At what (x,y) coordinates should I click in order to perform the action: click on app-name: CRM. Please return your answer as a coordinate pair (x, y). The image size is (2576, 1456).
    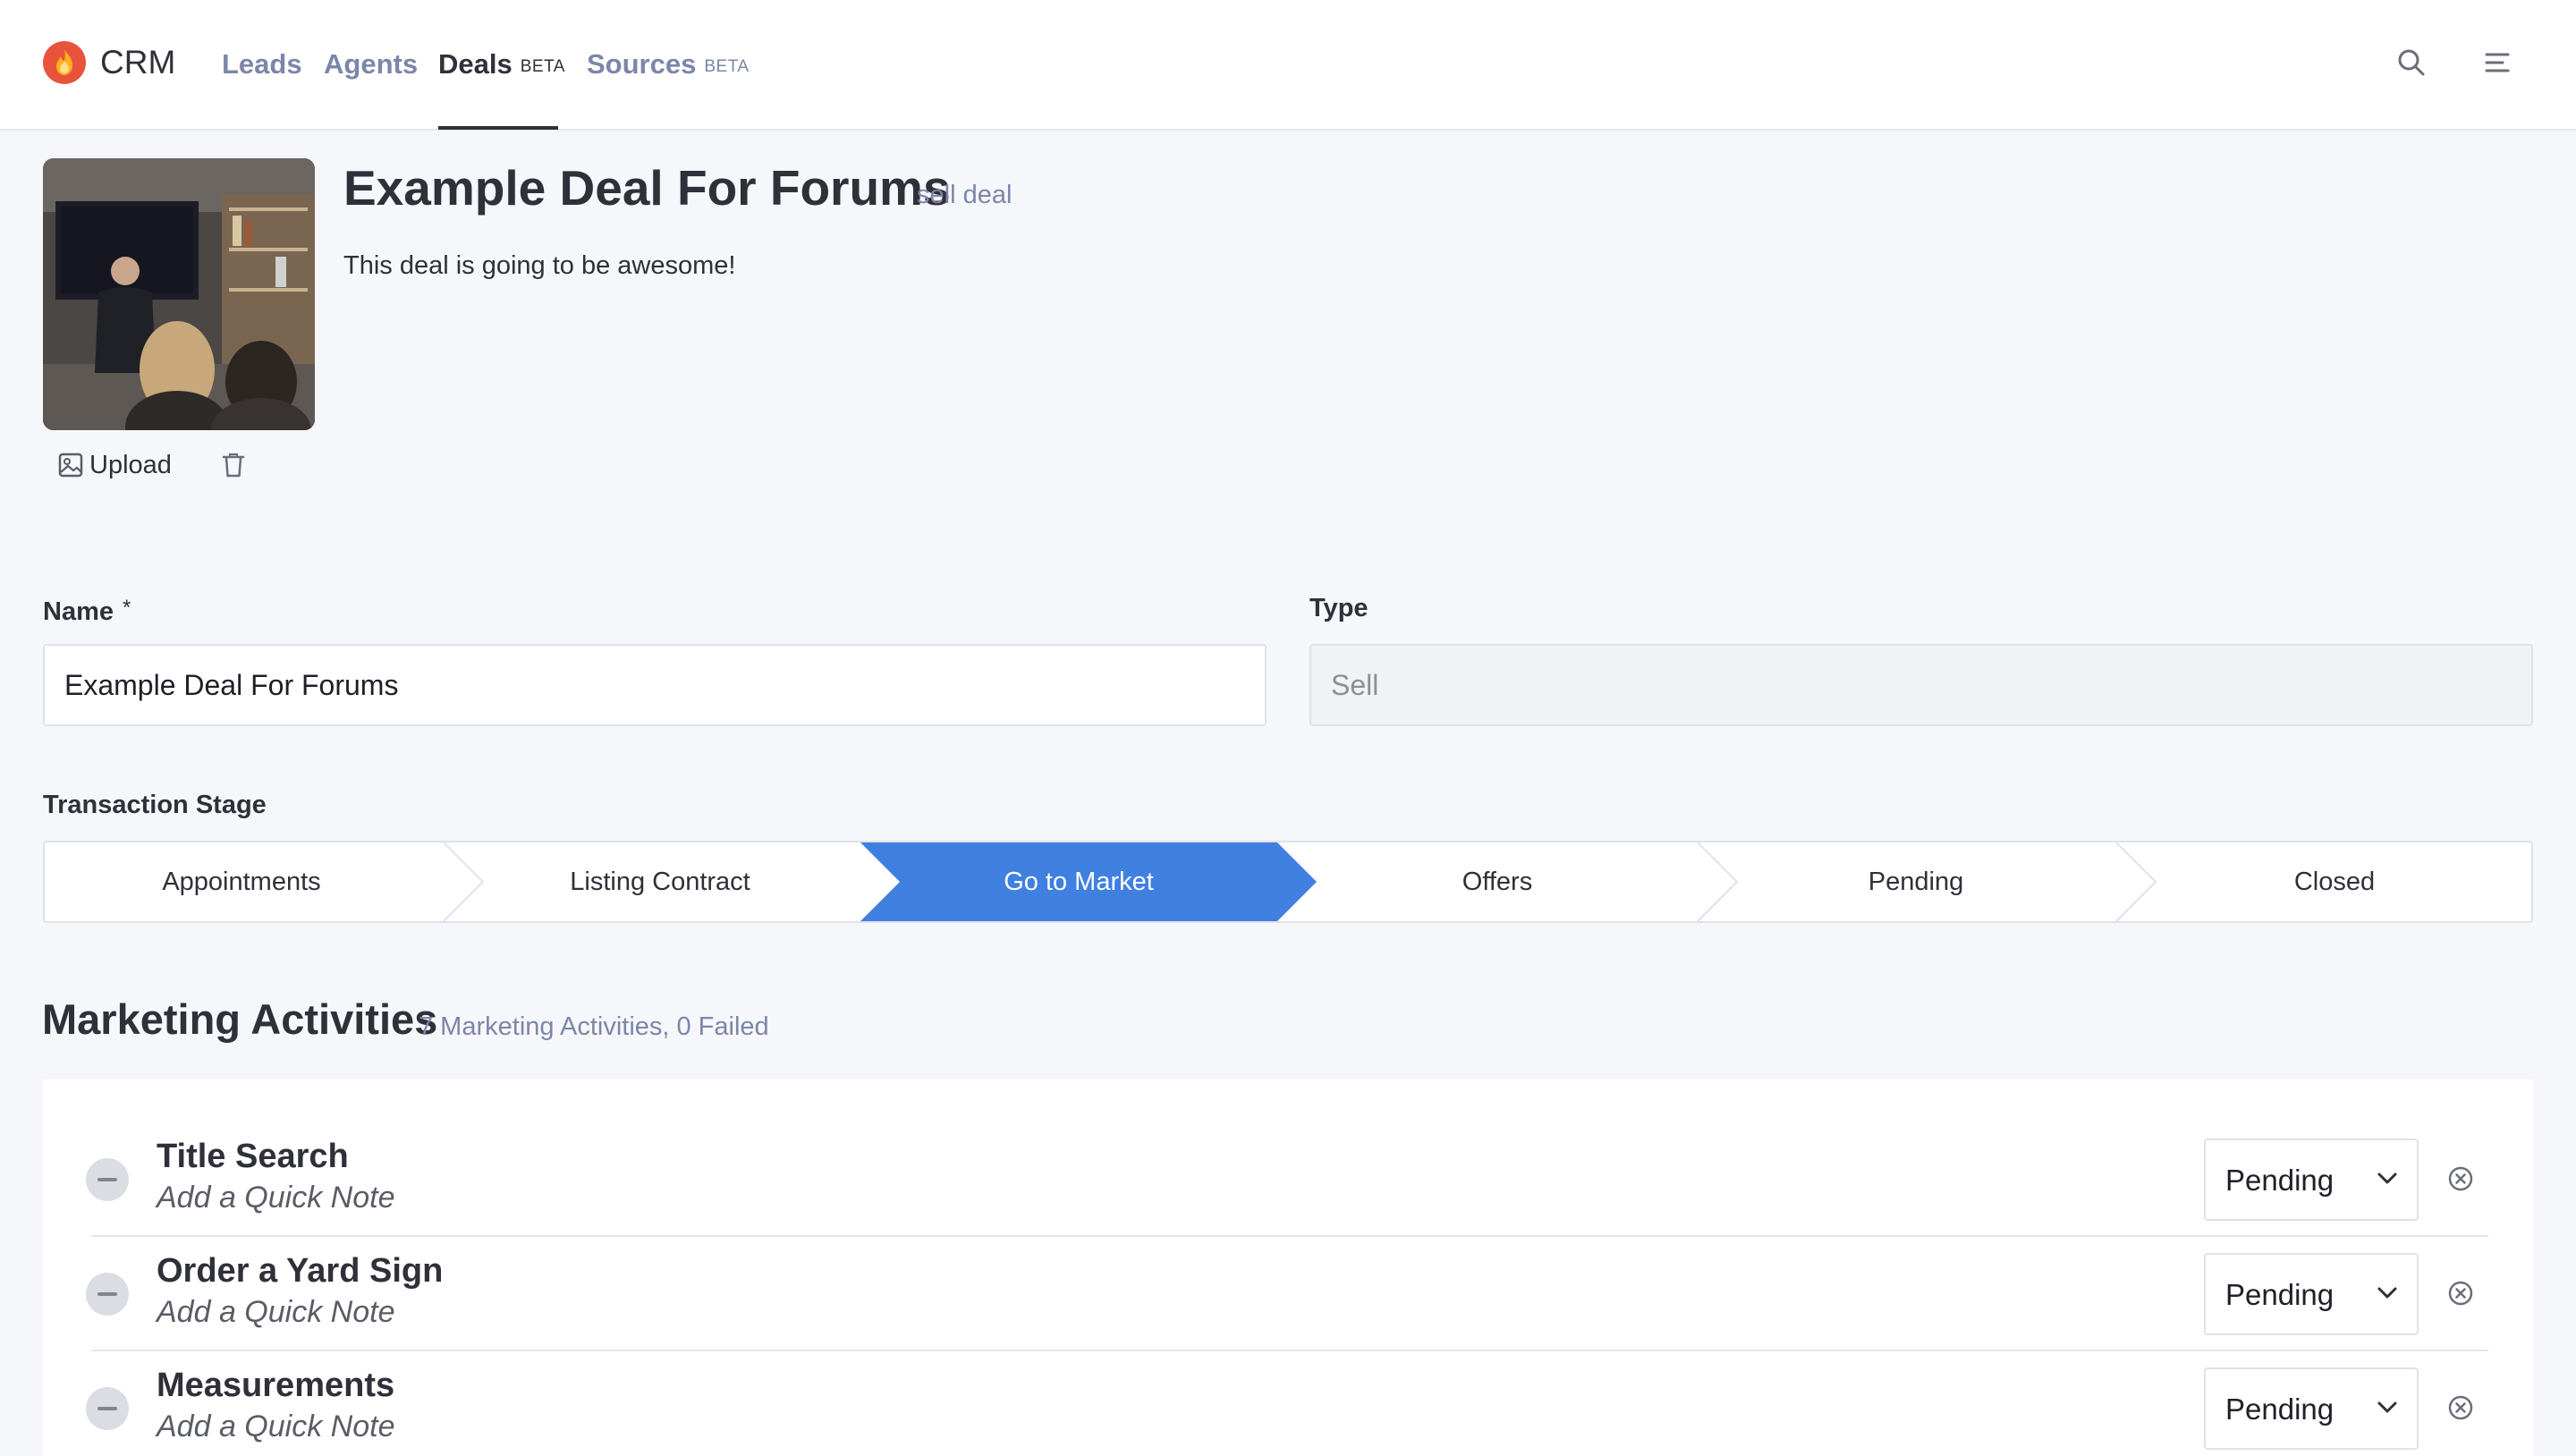
    Looking at the image, I should click on (137, 63).